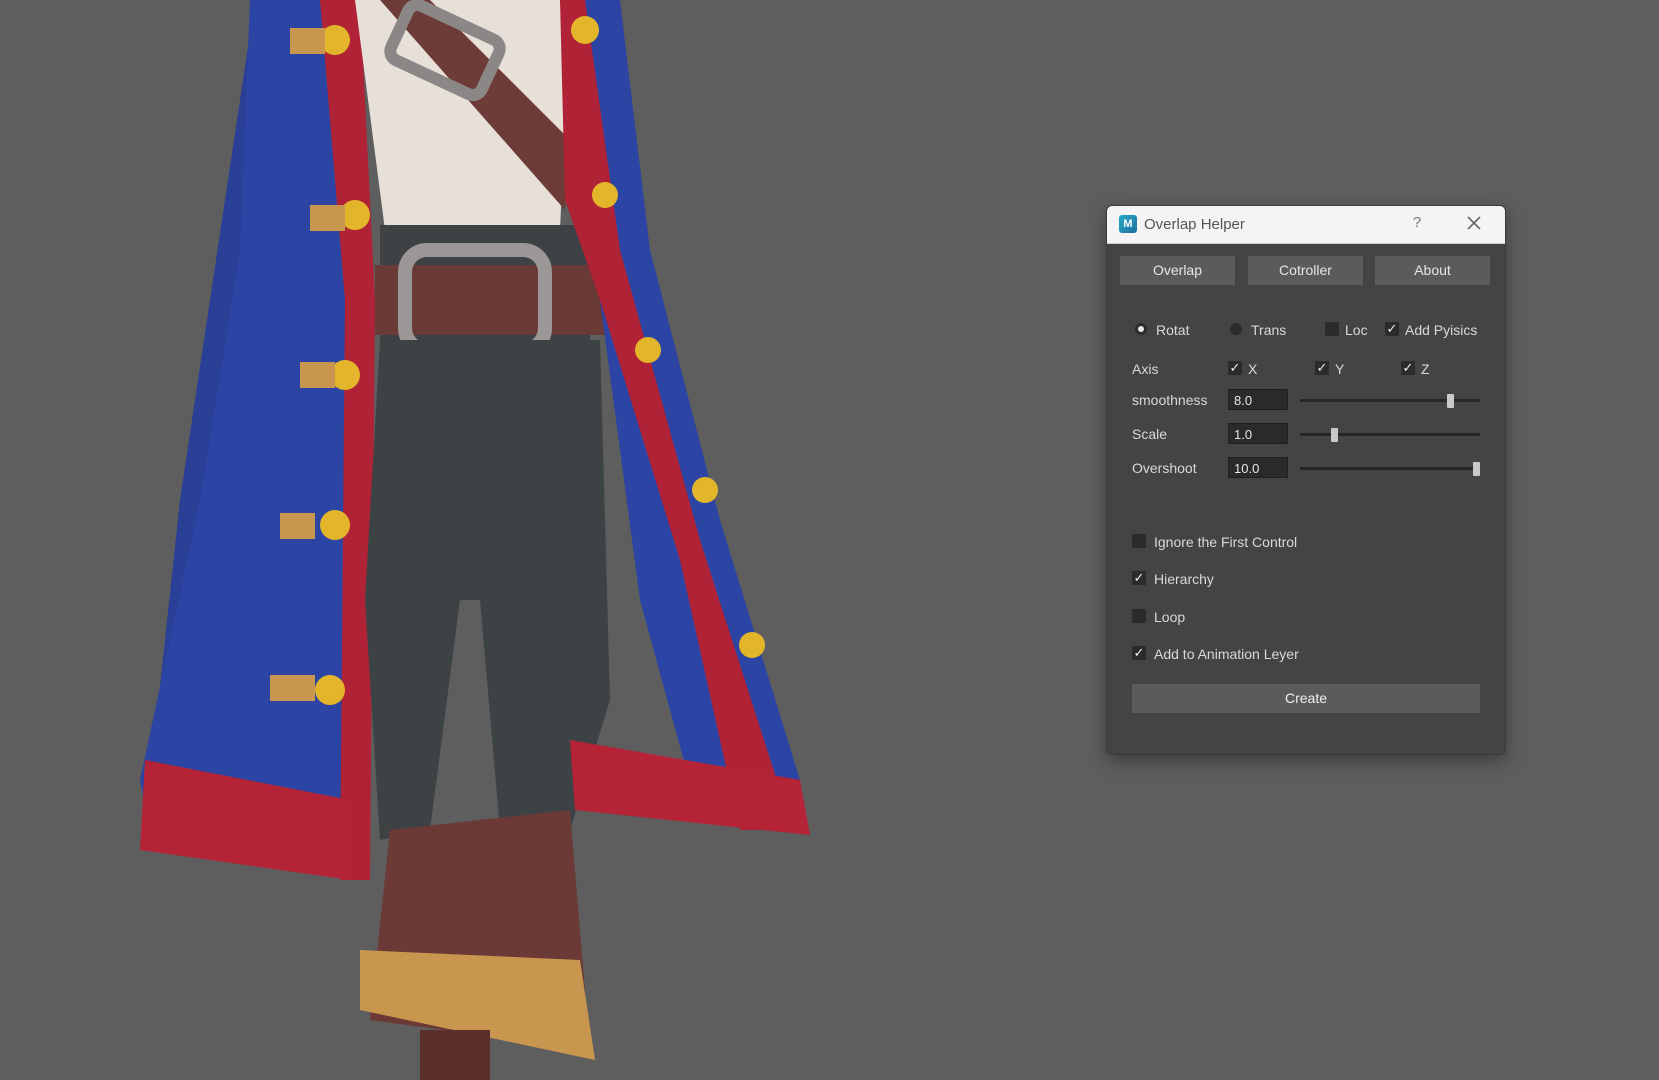 The height and width of the screenshot is (1080, 1659). I want to click on tab-about: About, so click(1432, 270).